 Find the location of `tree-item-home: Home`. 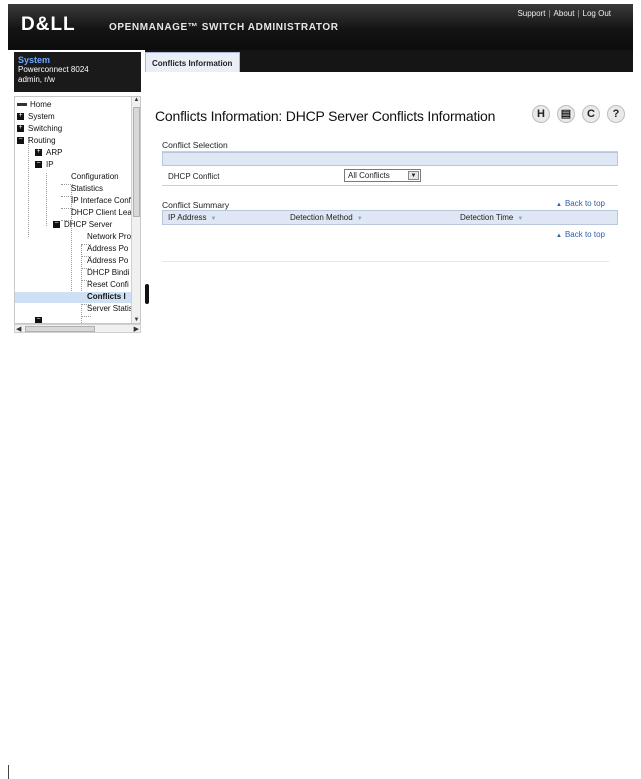

tree-item-home: Home is located at coordinates (34, 105).